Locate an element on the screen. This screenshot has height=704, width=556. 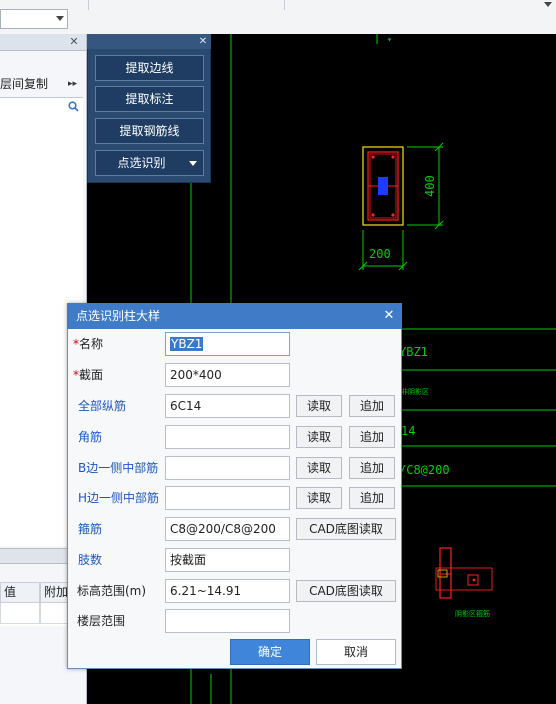
elevation-cad-read-button: CAD底图读取 is located at coordinates (346, 591).